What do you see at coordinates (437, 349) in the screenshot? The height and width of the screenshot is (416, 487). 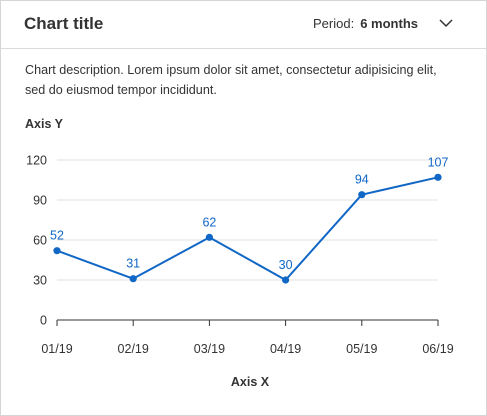 I see `x-tick-label: 06/19` at bounding box center [437, 349].